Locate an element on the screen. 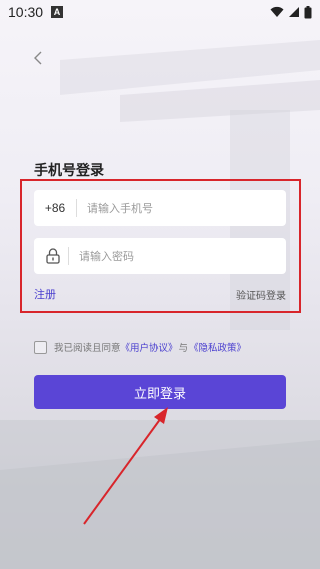 Image resolution: width=320 pixels, height=569 pixels. back-button is located at coordinates (38, 58).